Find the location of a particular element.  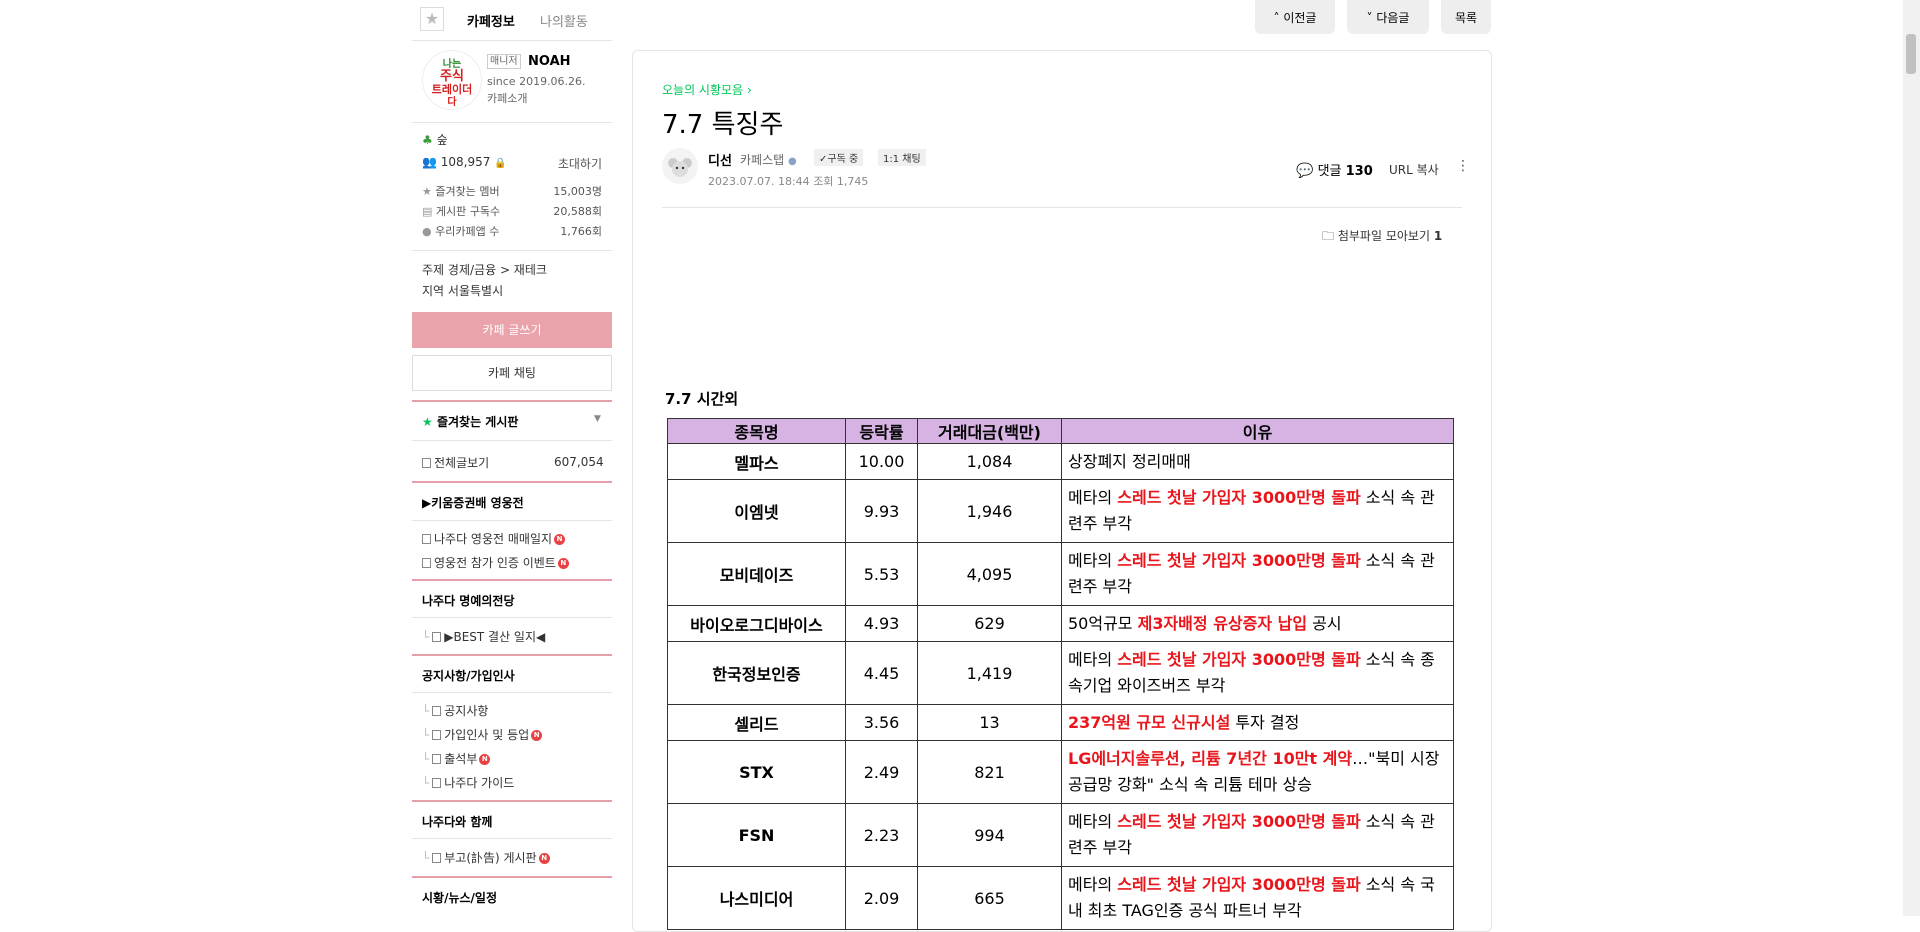

new-badge: N is located at coordinates (544, 858).